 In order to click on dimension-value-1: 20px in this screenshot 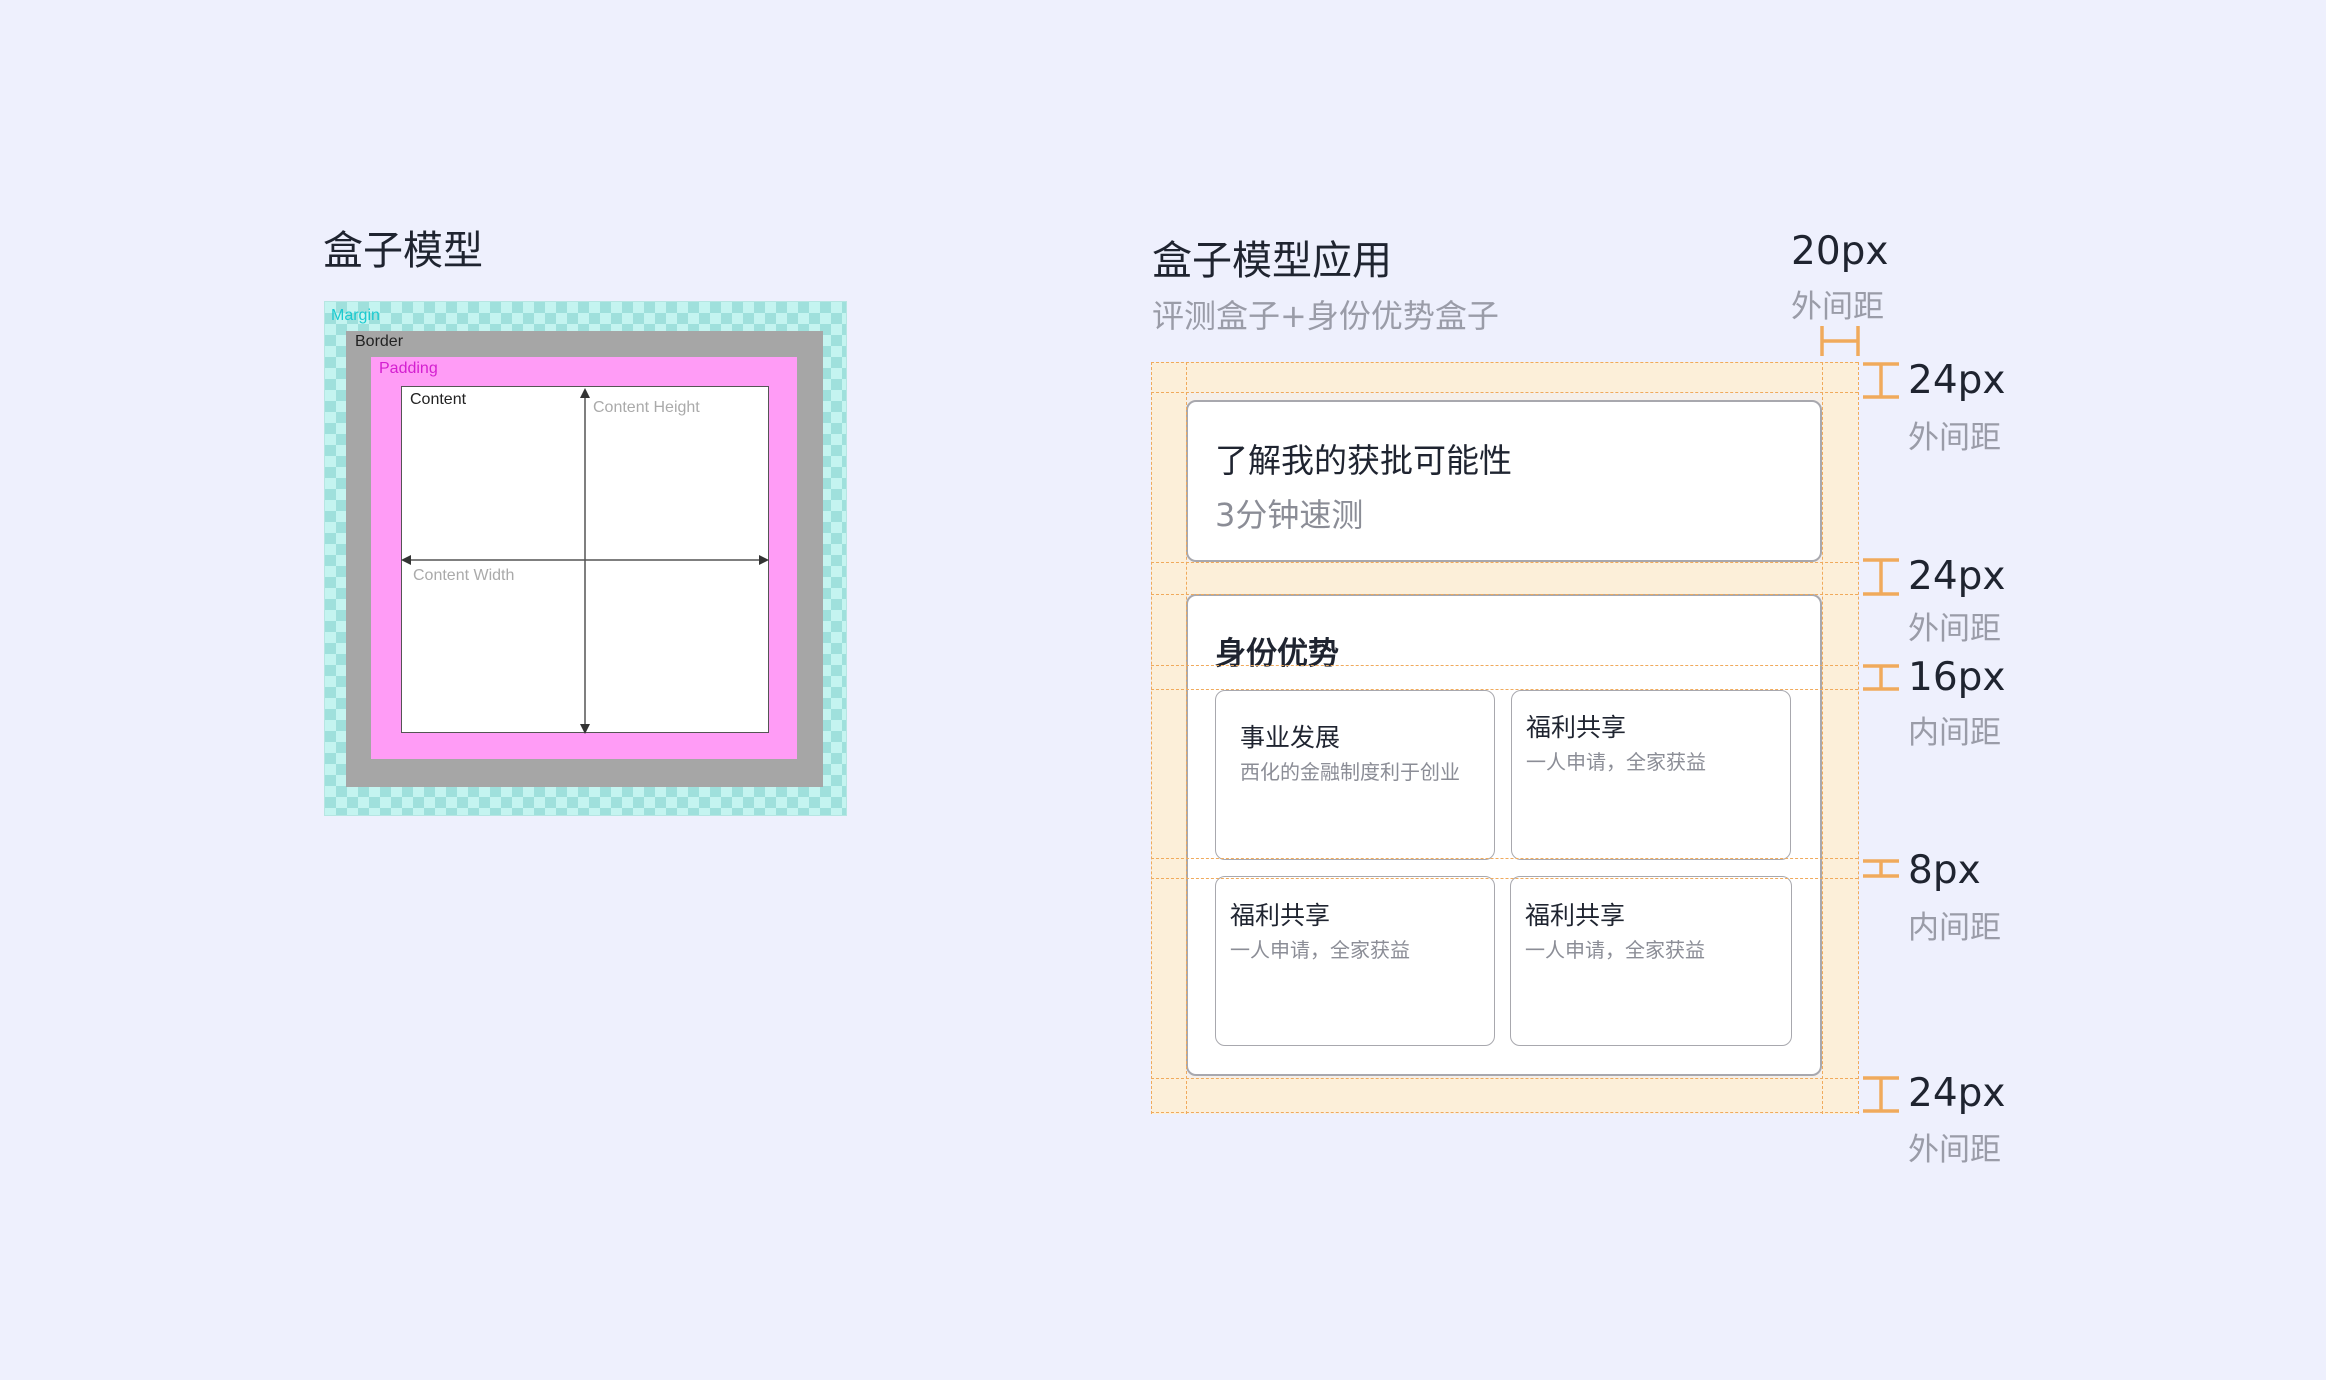, I will do `click(1840, 251)`.